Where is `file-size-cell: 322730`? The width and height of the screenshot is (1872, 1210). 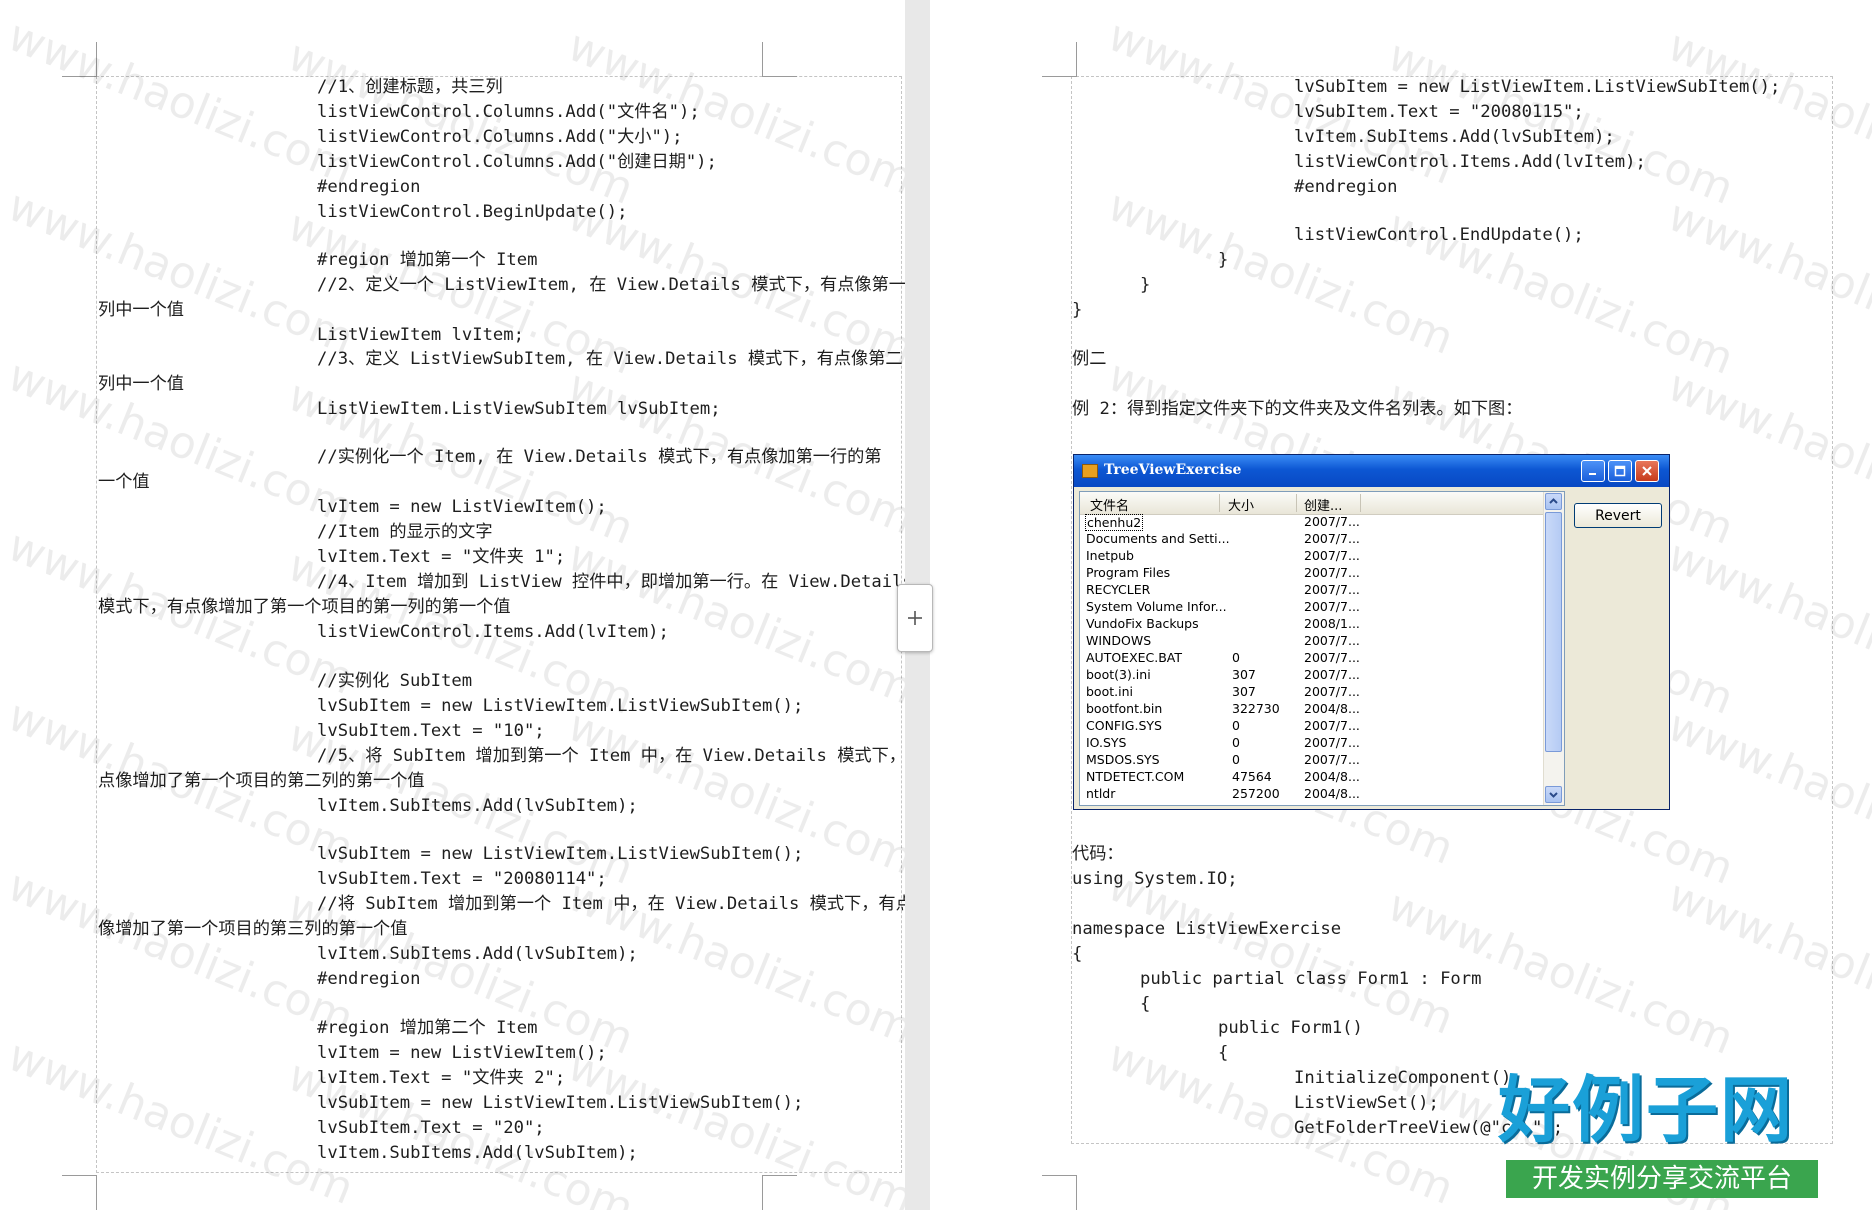 file-size-cell: 322730 is located at coordinates (1256, 708).